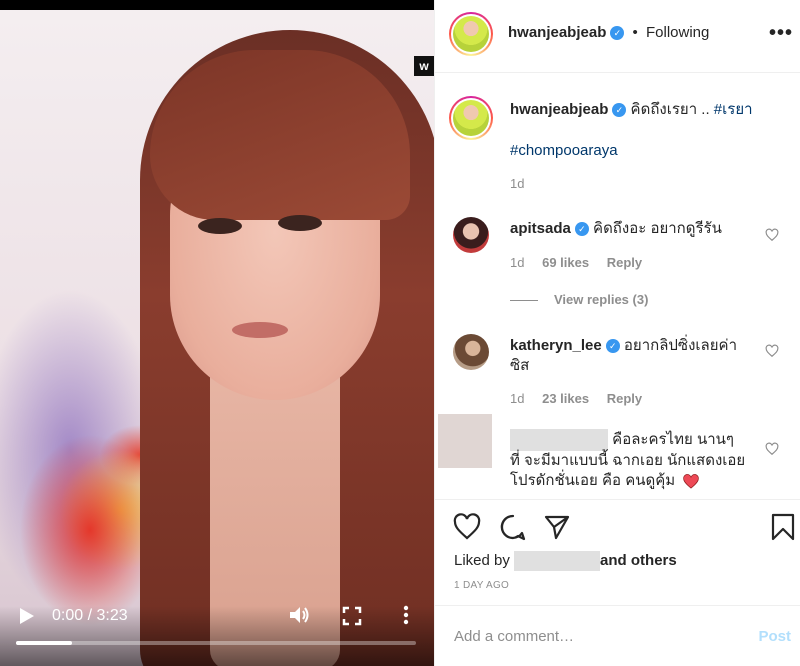 The width and height of the screenshot is (800, 666). I want to click on caption-username: hwanjeabjeab, so click(559, 109).